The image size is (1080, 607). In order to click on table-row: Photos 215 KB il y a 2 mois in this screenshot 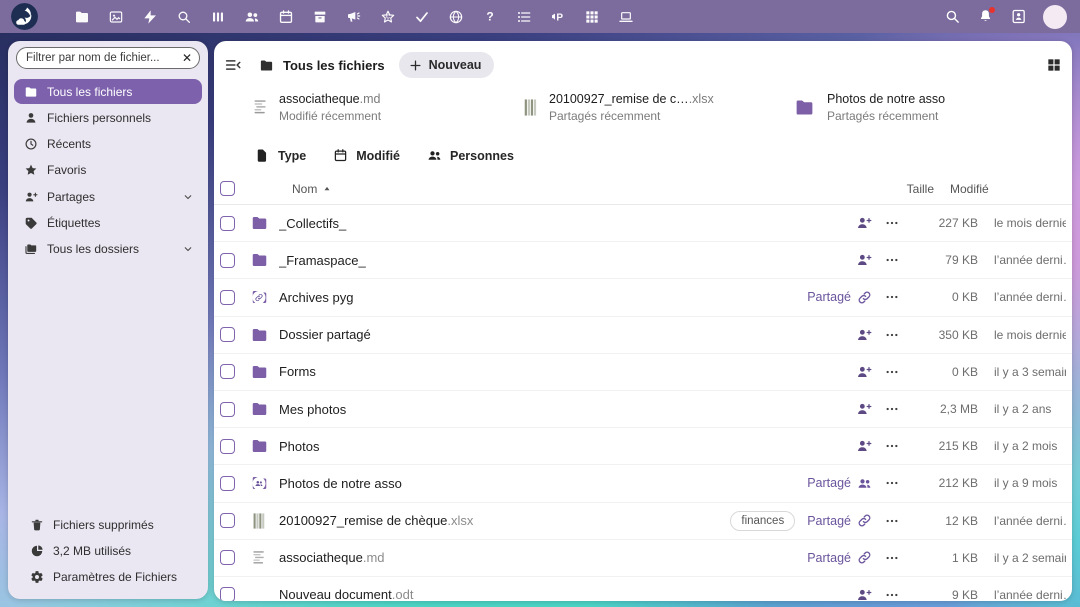, I will do `click(643, 447)`.